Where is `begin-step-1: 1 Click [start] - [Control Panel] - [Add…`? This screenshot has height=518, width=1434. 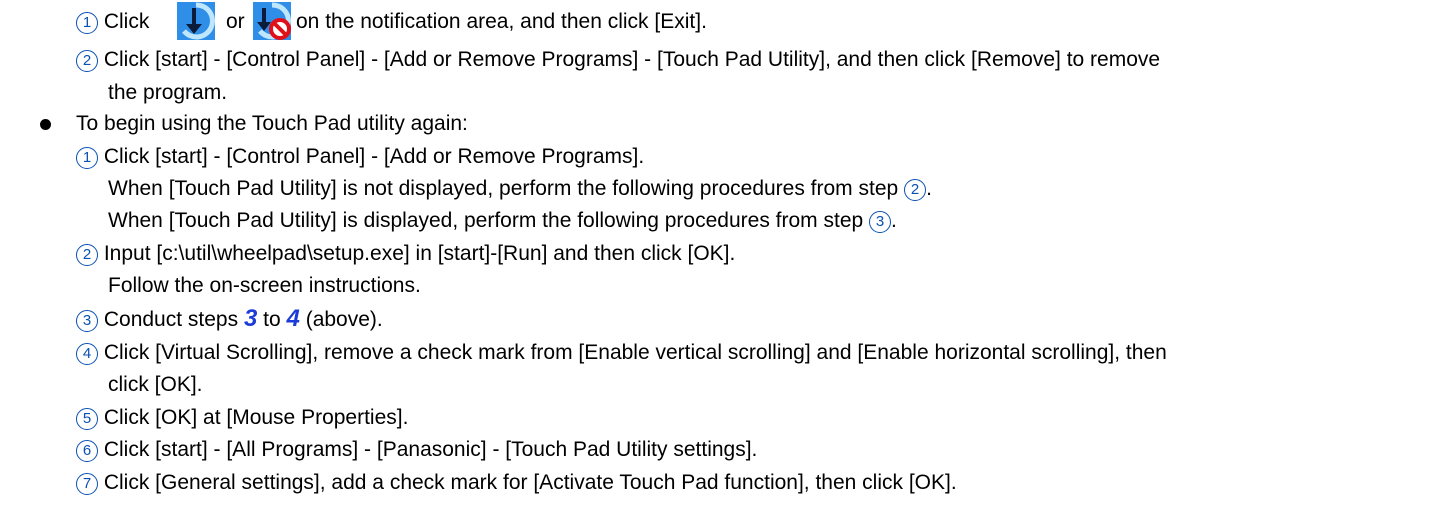
begin-step-1: 1 Click [start] - [Control Panel] - [Add… is located at coordinates (360, 157).